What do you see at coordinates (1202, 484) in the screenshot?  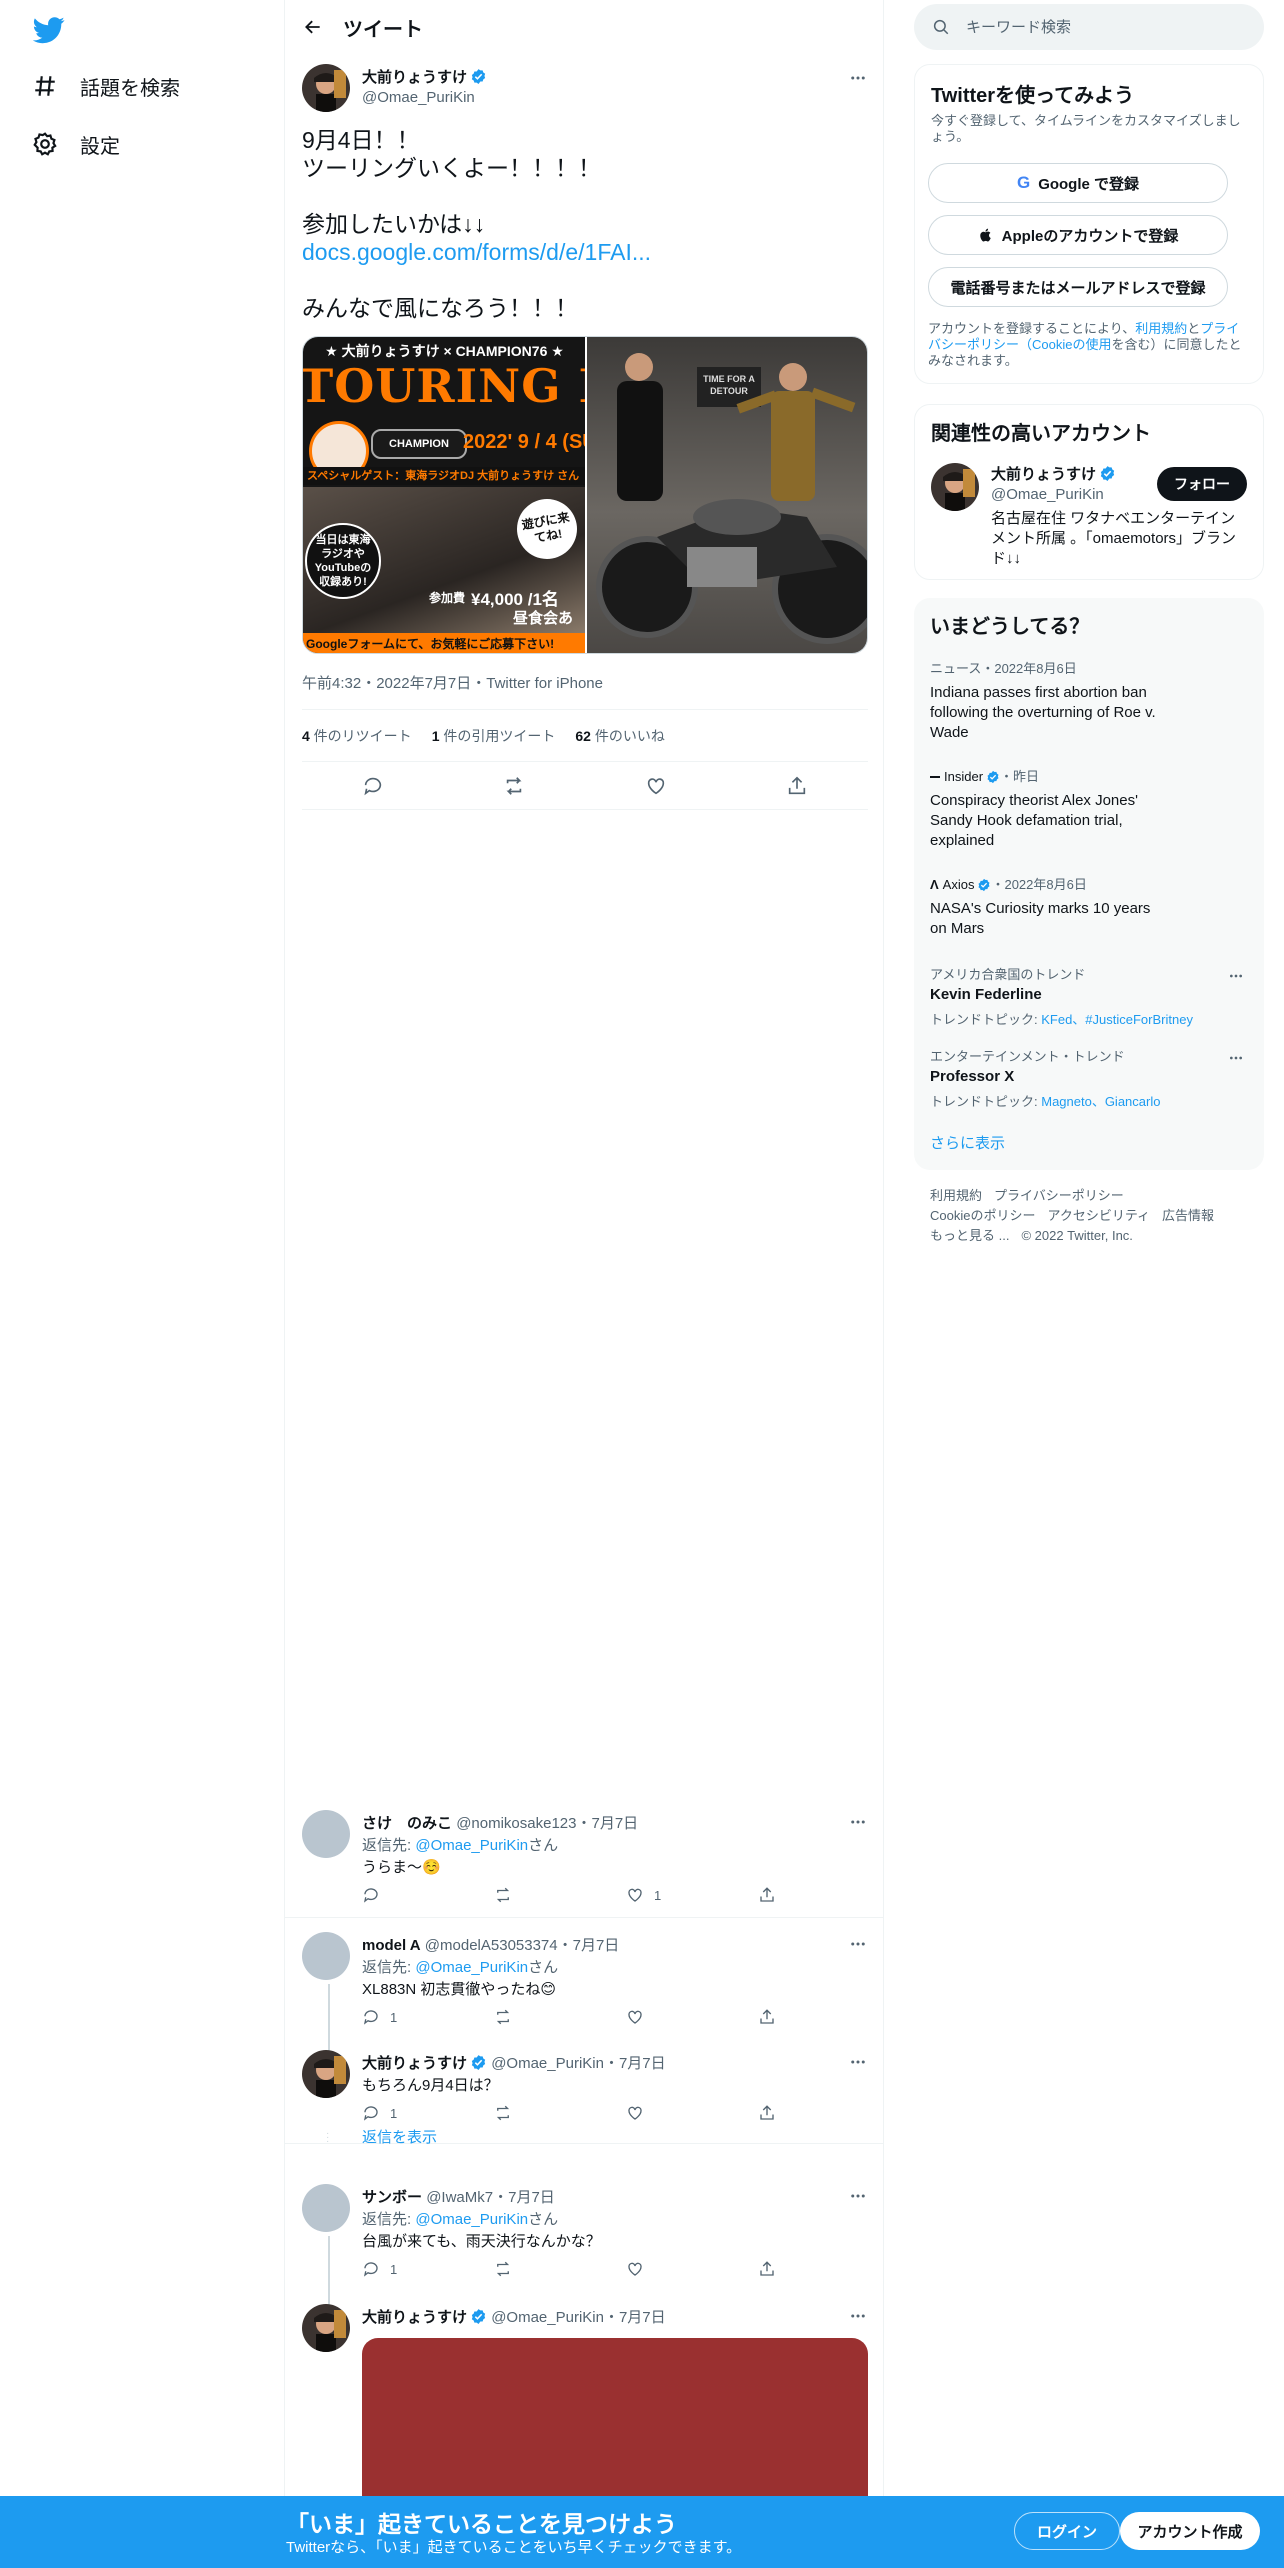 I see `follow-button: フォロー` at bounding box center [1202, 484].